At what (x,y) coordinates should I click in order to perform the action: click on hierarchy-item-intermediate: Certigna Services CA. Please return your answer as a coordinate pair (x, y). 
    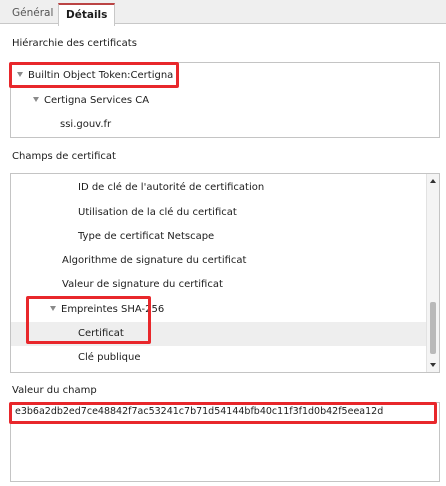
    Looking at the image, I should click on (225, 101).